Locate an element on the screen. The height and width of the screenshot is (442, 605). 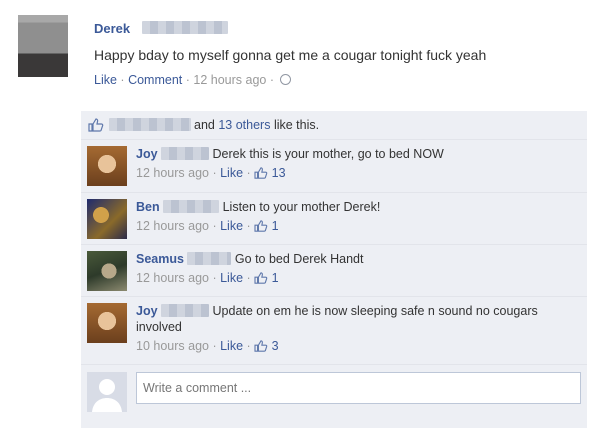
commenter-name: Ben is located at coordinates (148, 207).